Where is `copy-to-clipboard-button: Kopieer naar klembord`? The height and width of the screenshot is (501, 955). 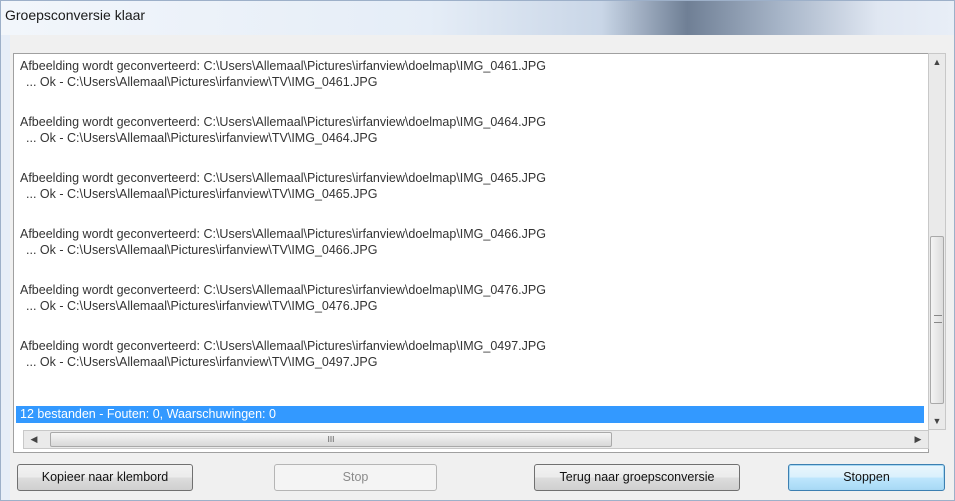 copy-to-clipboard-button: Kopieer naar klembord is located at coordinates (105, 477).